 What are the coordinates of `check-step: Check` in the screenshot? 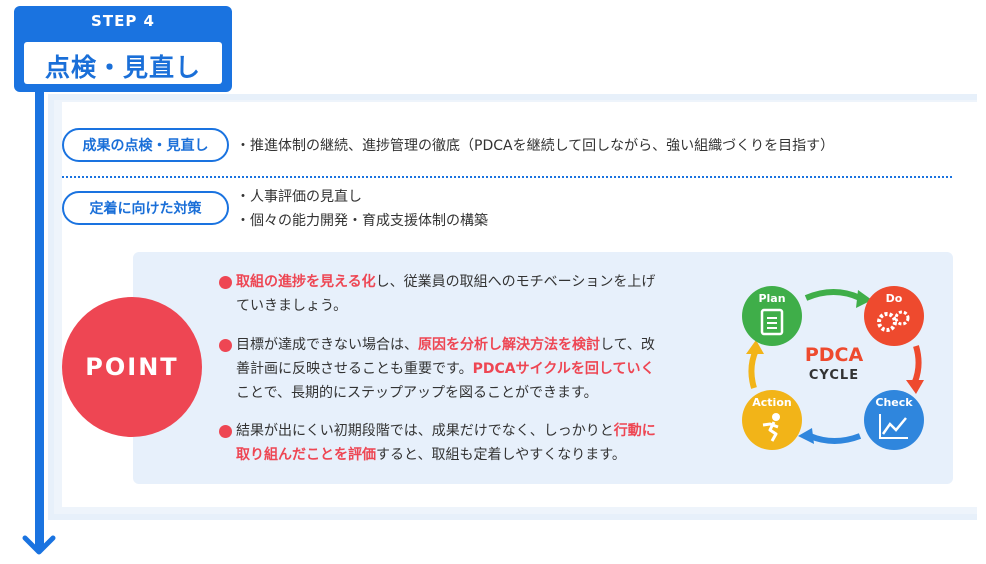 It's located at (894, 420).